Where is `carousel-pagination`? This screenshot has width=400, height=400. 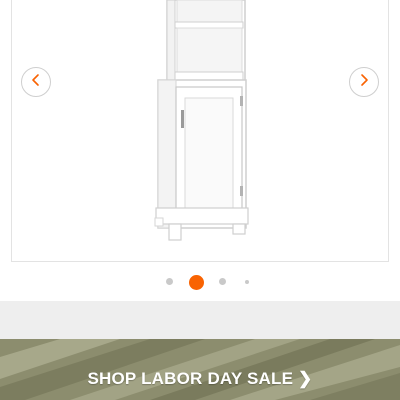
carousel-pagination is located at coordinates (200, 282).